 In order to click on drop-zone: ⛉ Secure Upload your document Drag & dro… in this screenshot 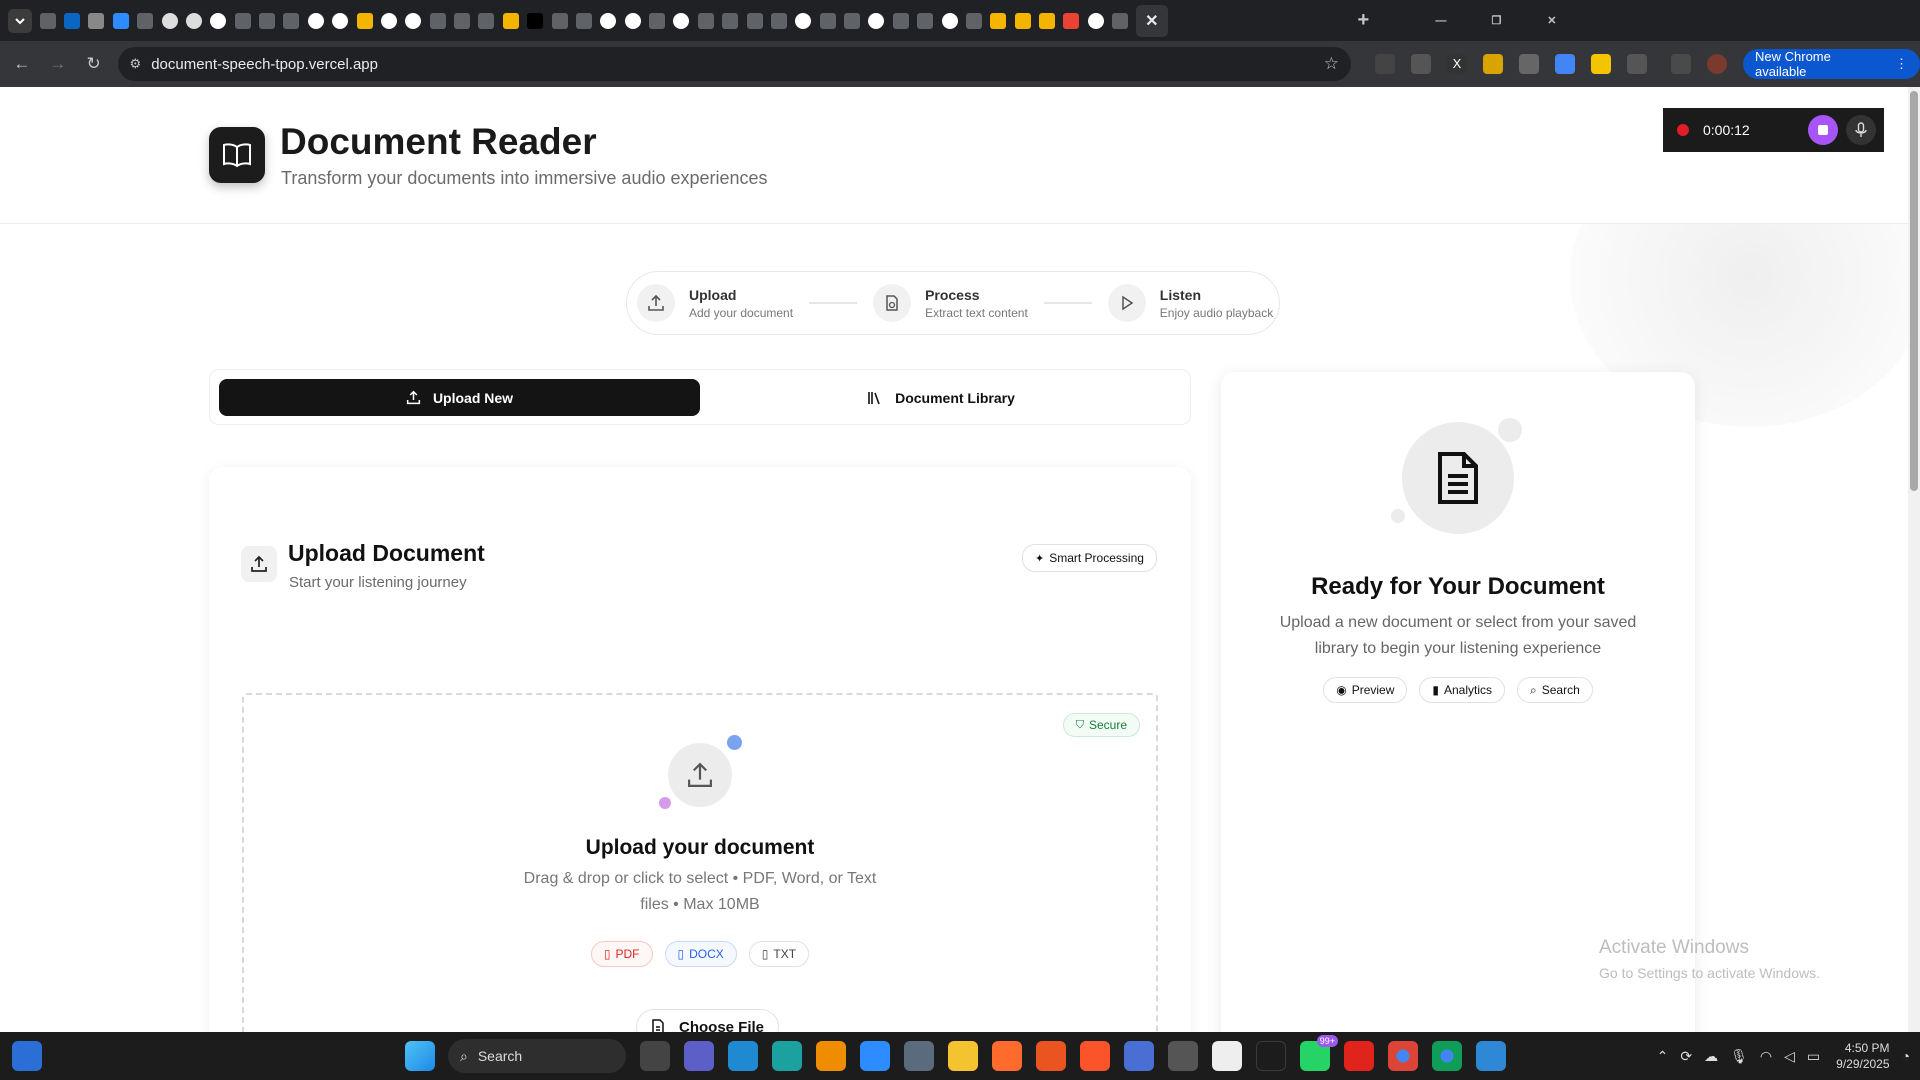, I will do `click(700, 862)`.